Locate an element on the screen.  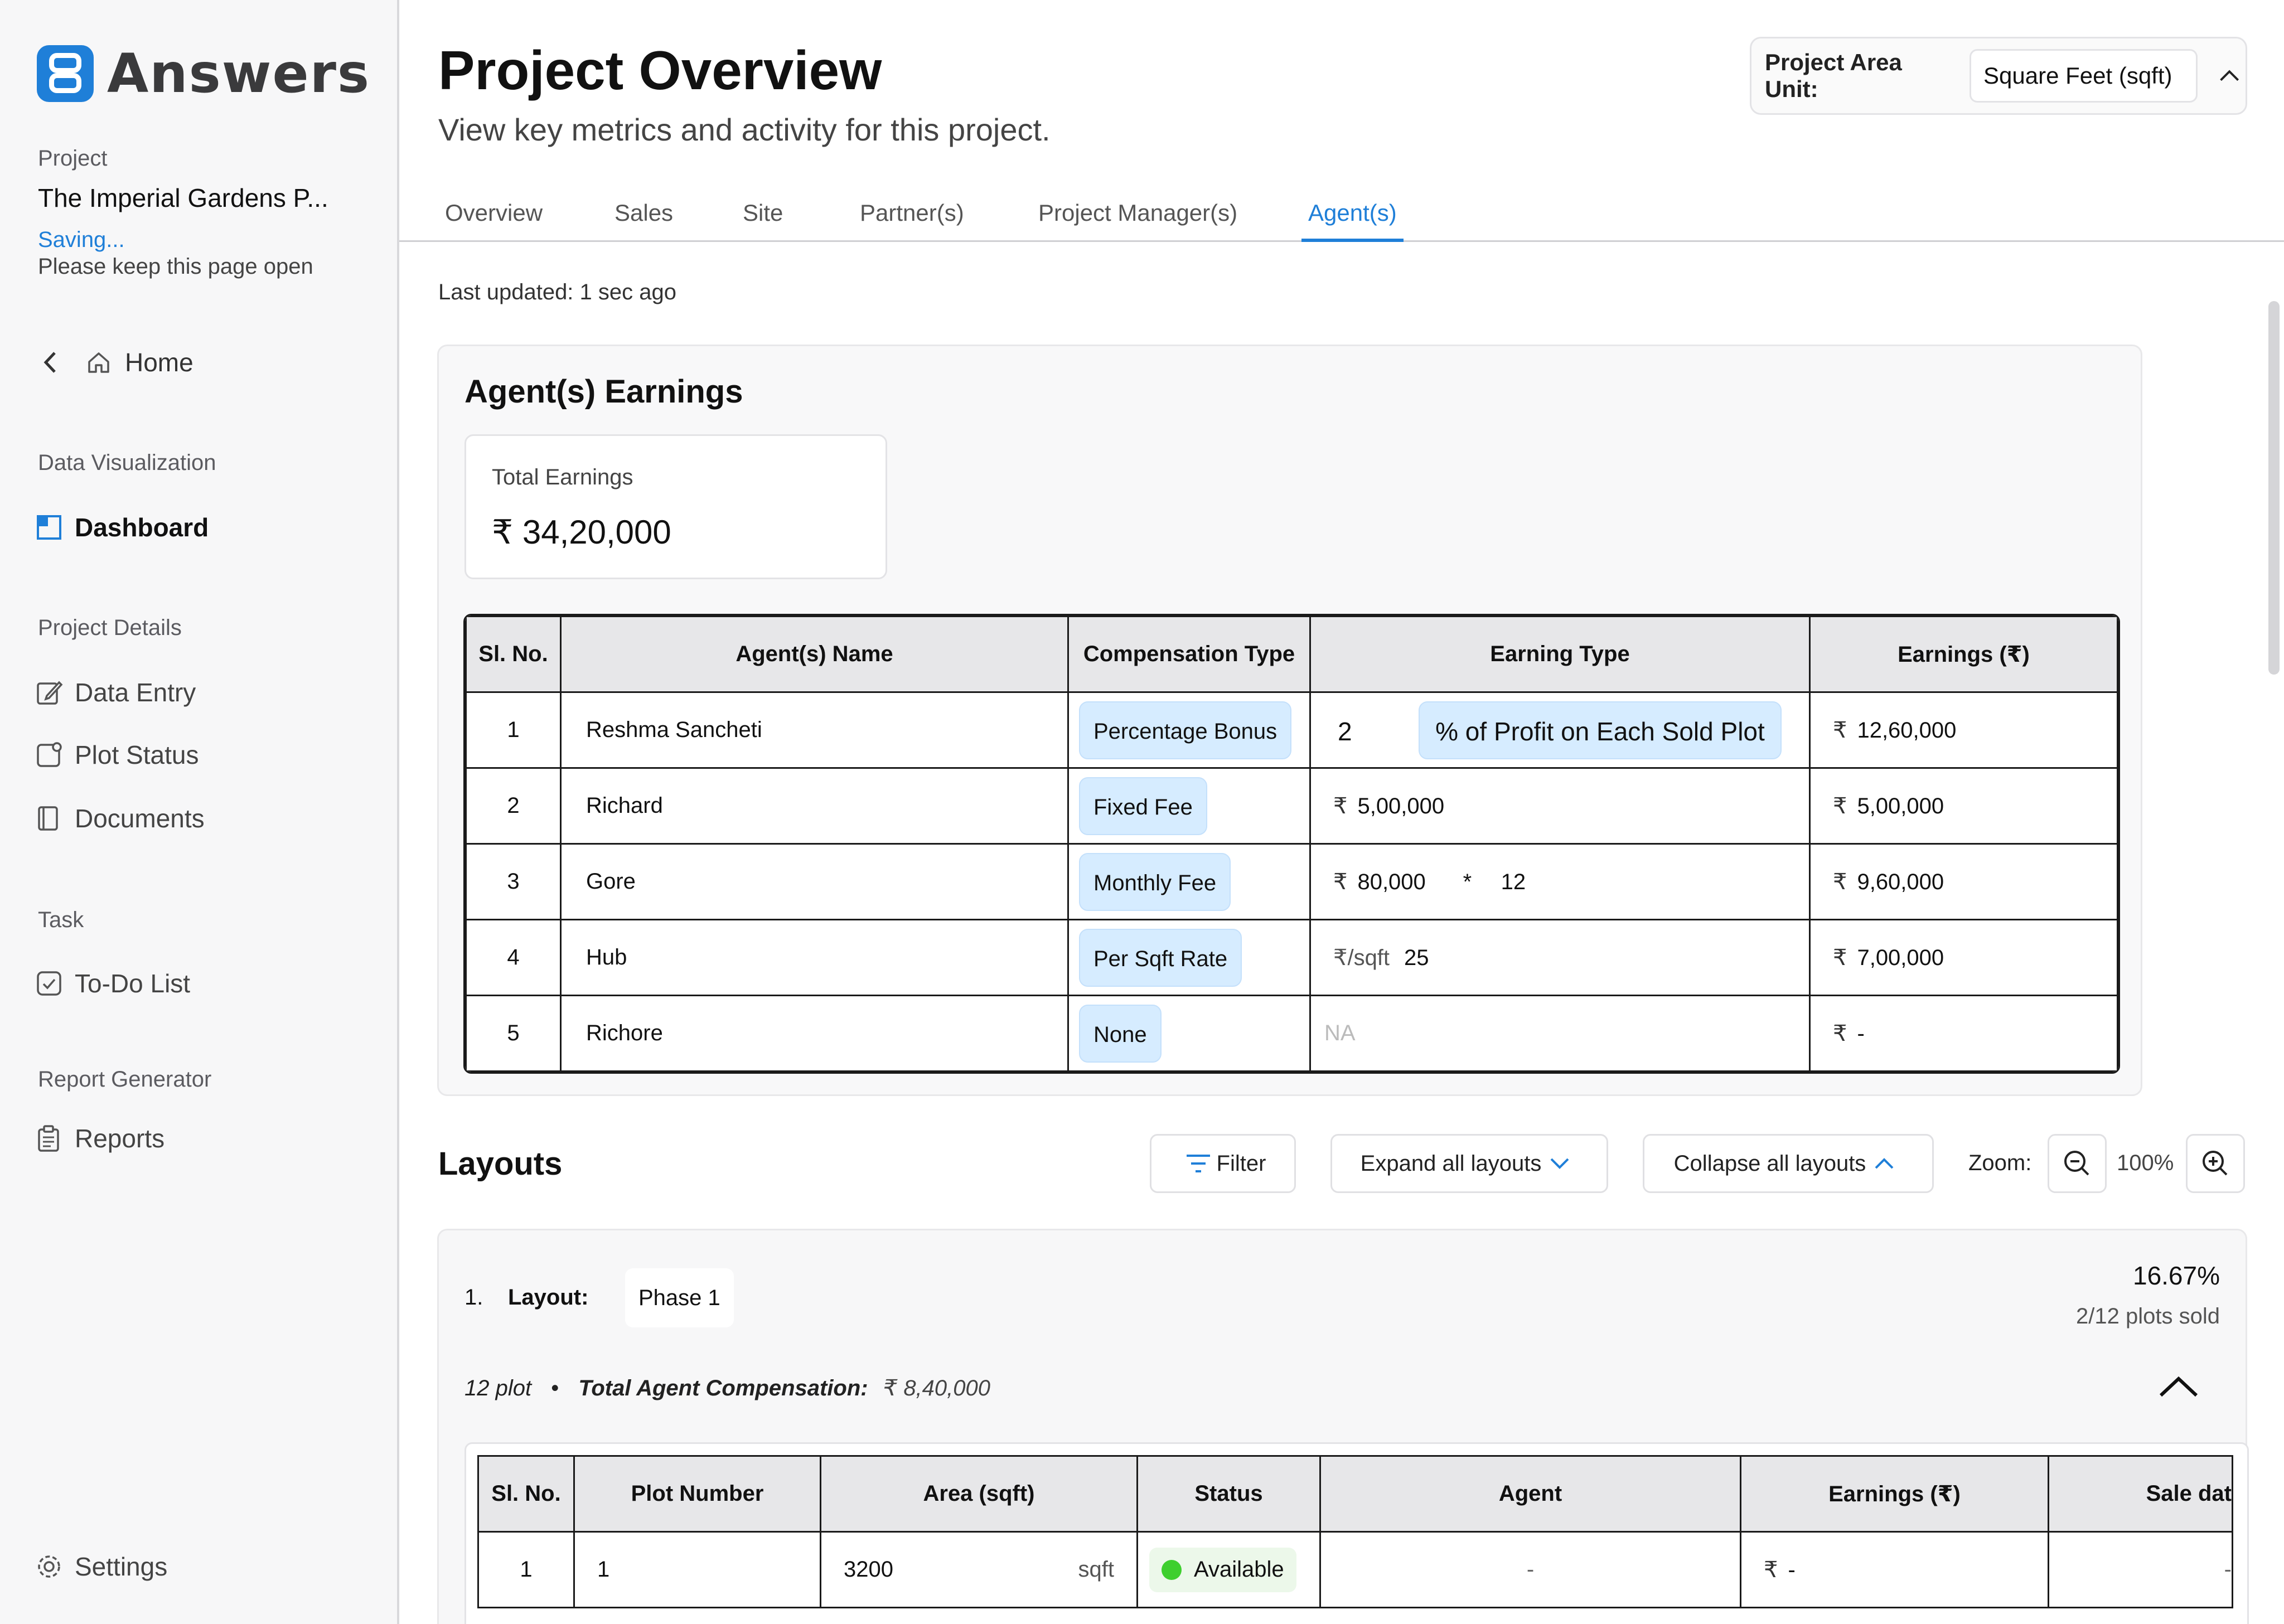
not-applicable: NA is located at coordinates (1340, 1033).